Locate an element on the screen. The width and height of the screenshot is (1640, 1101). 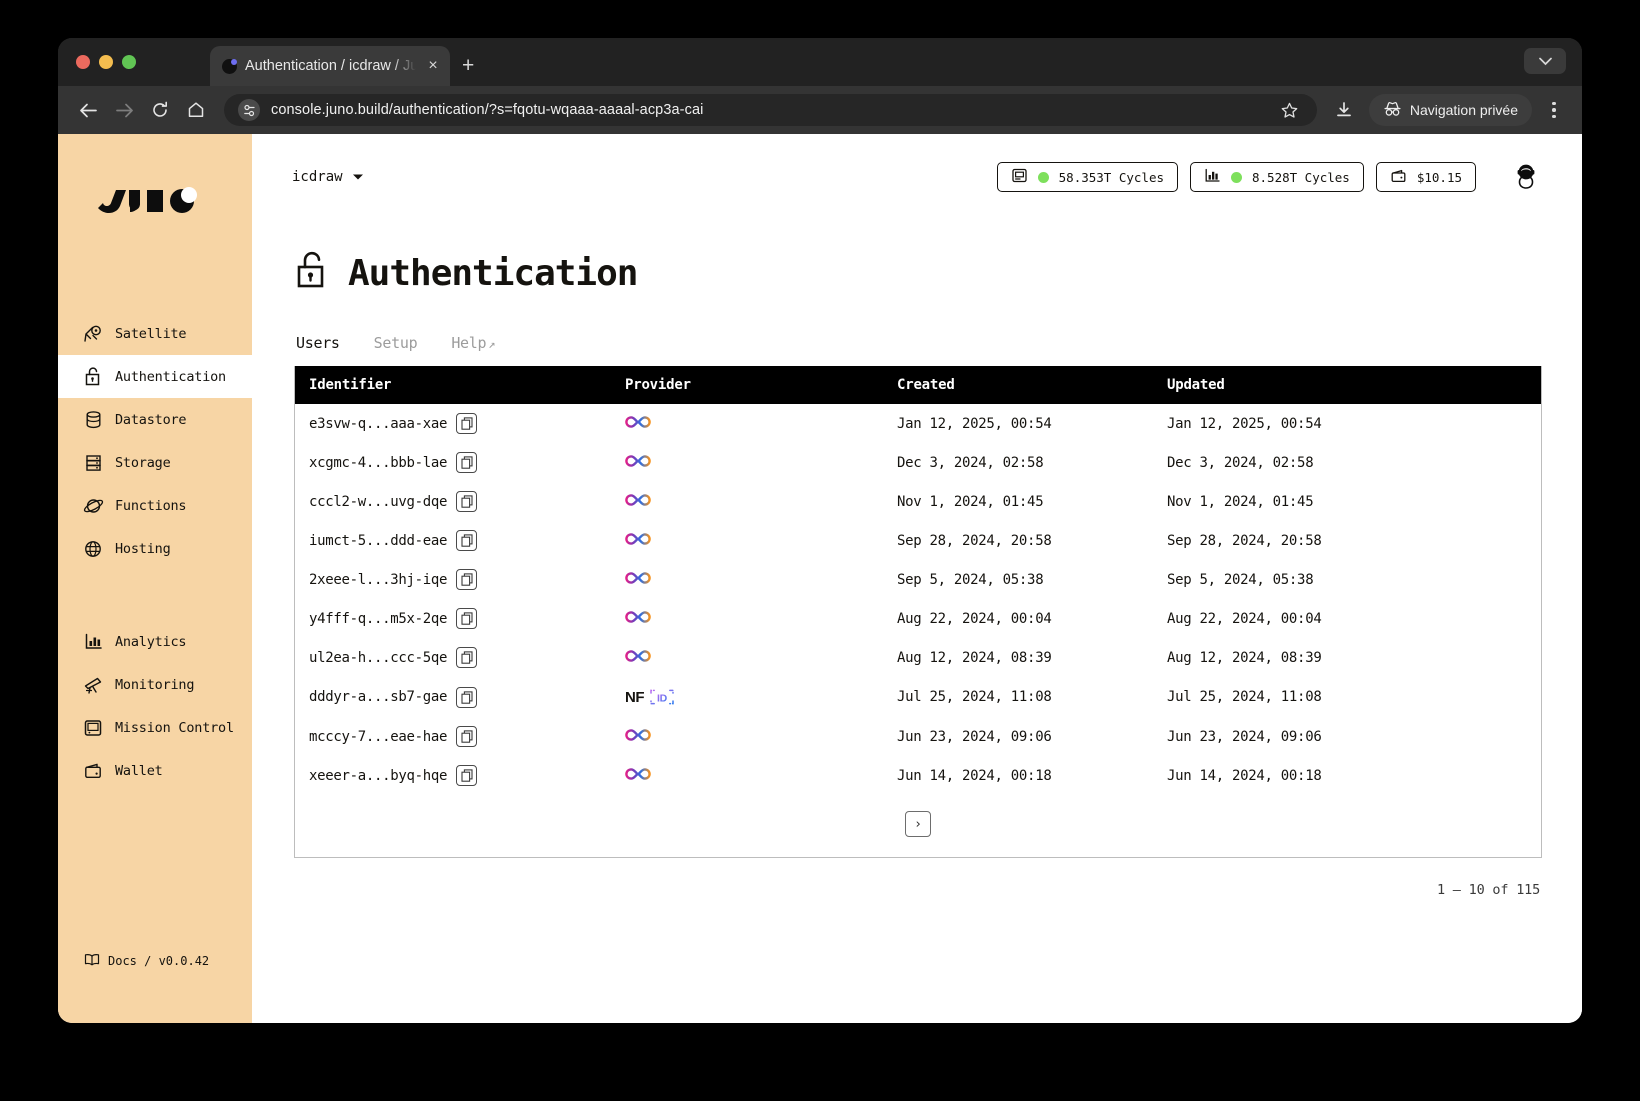
sidebar-item-monitoring: Monitoring is located at coordinates (155, 684).